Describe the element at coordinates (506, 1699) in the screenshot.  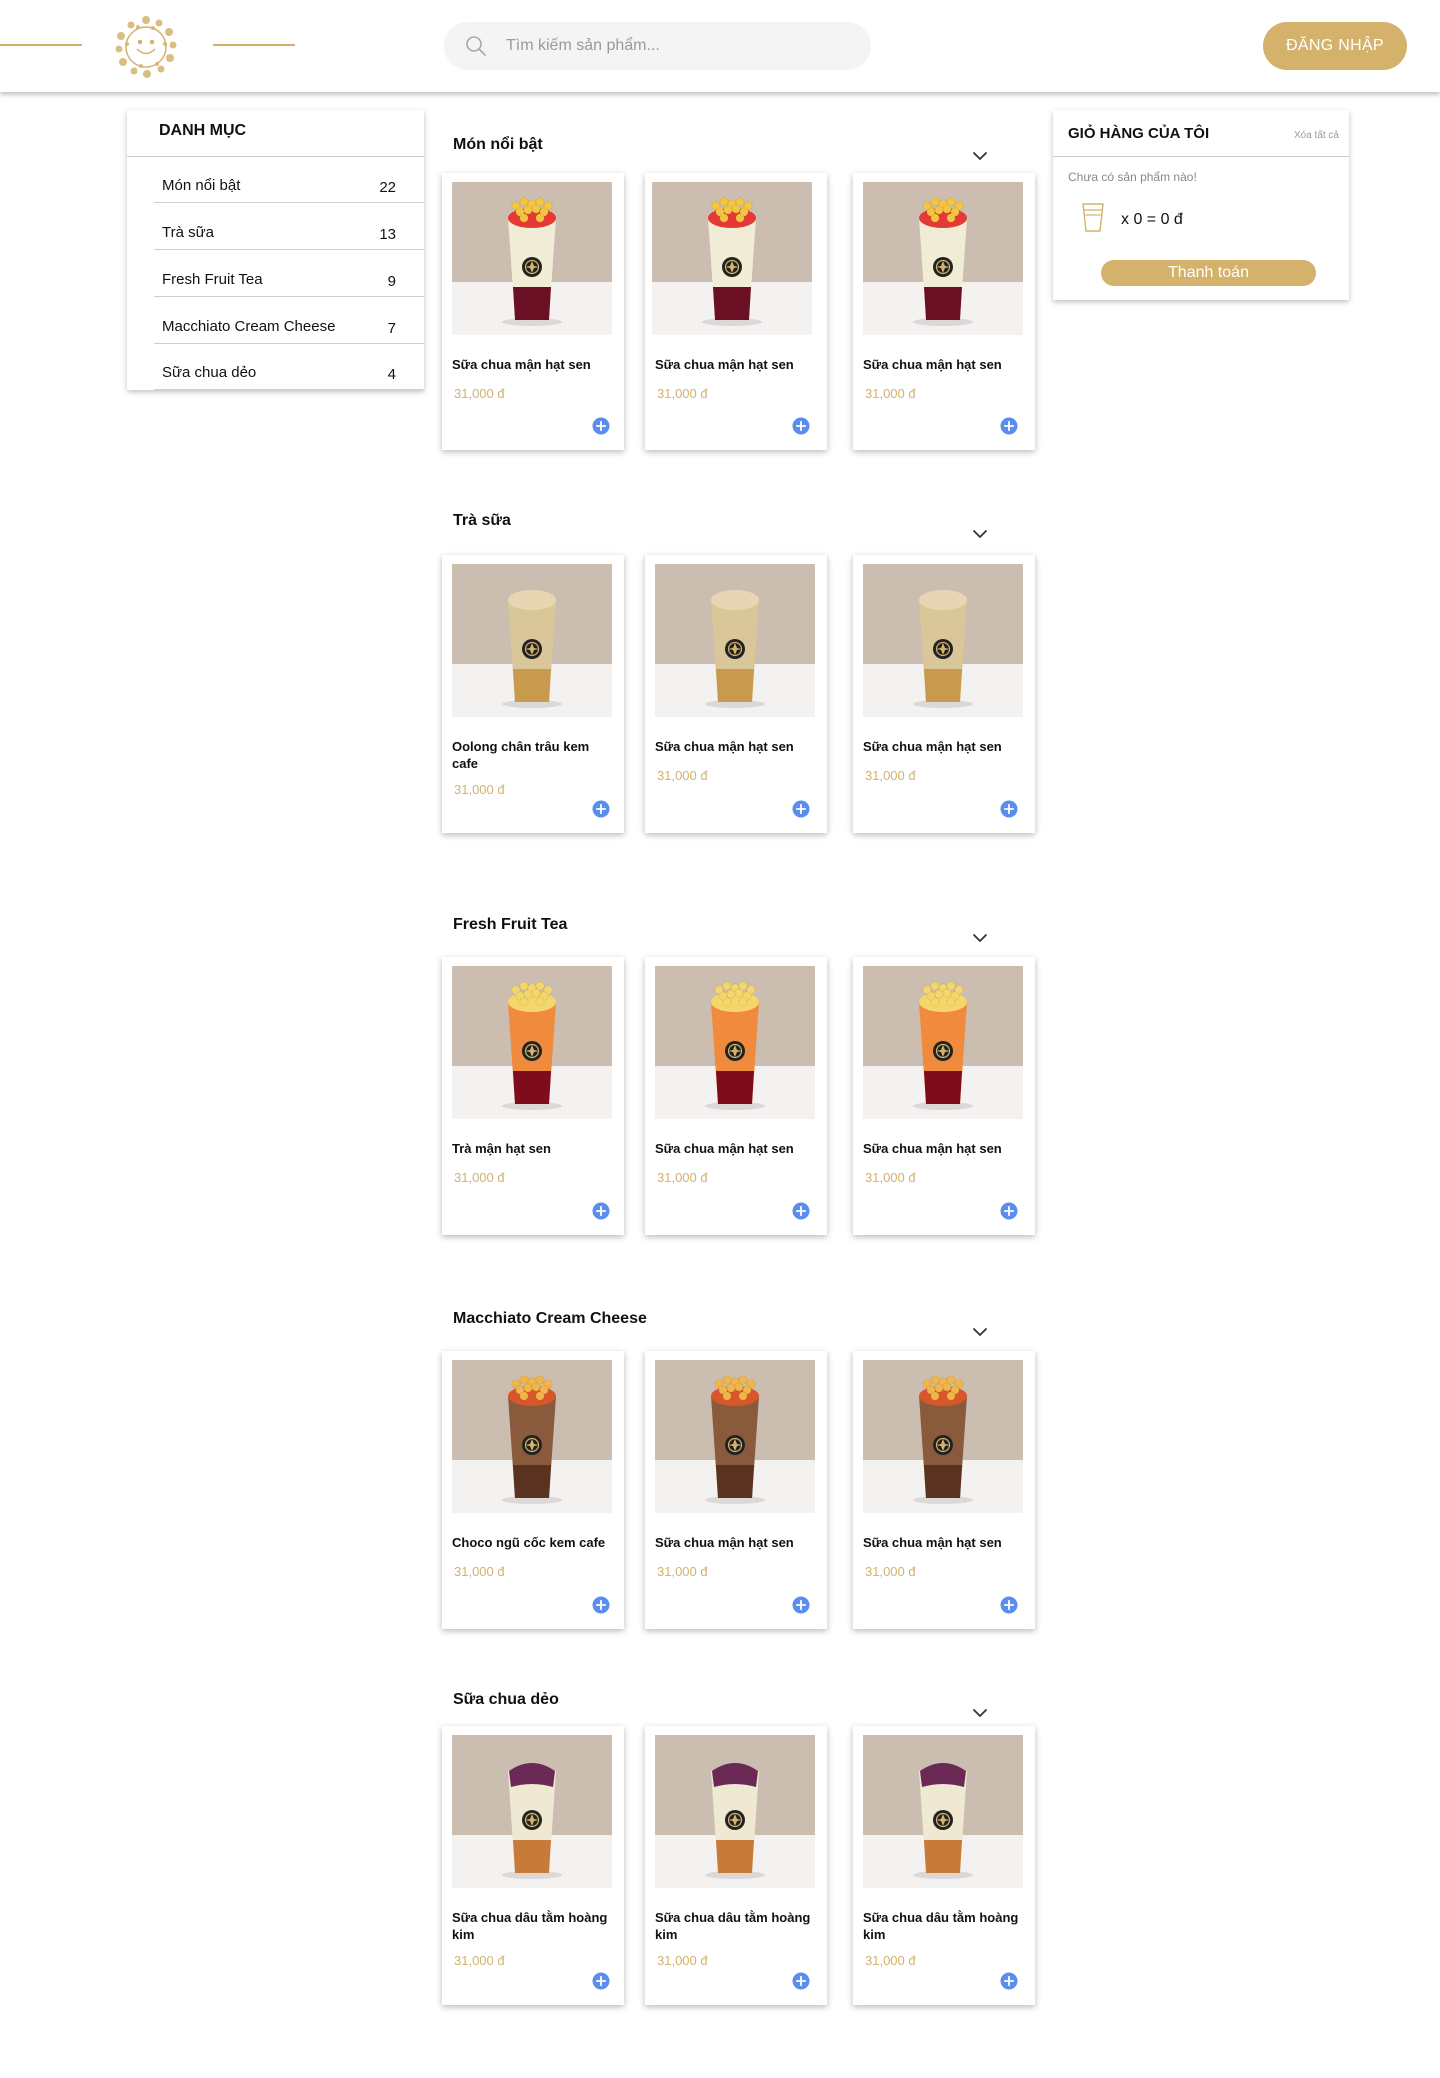
I see `section-title: Sữa chua dẻo` at that location.